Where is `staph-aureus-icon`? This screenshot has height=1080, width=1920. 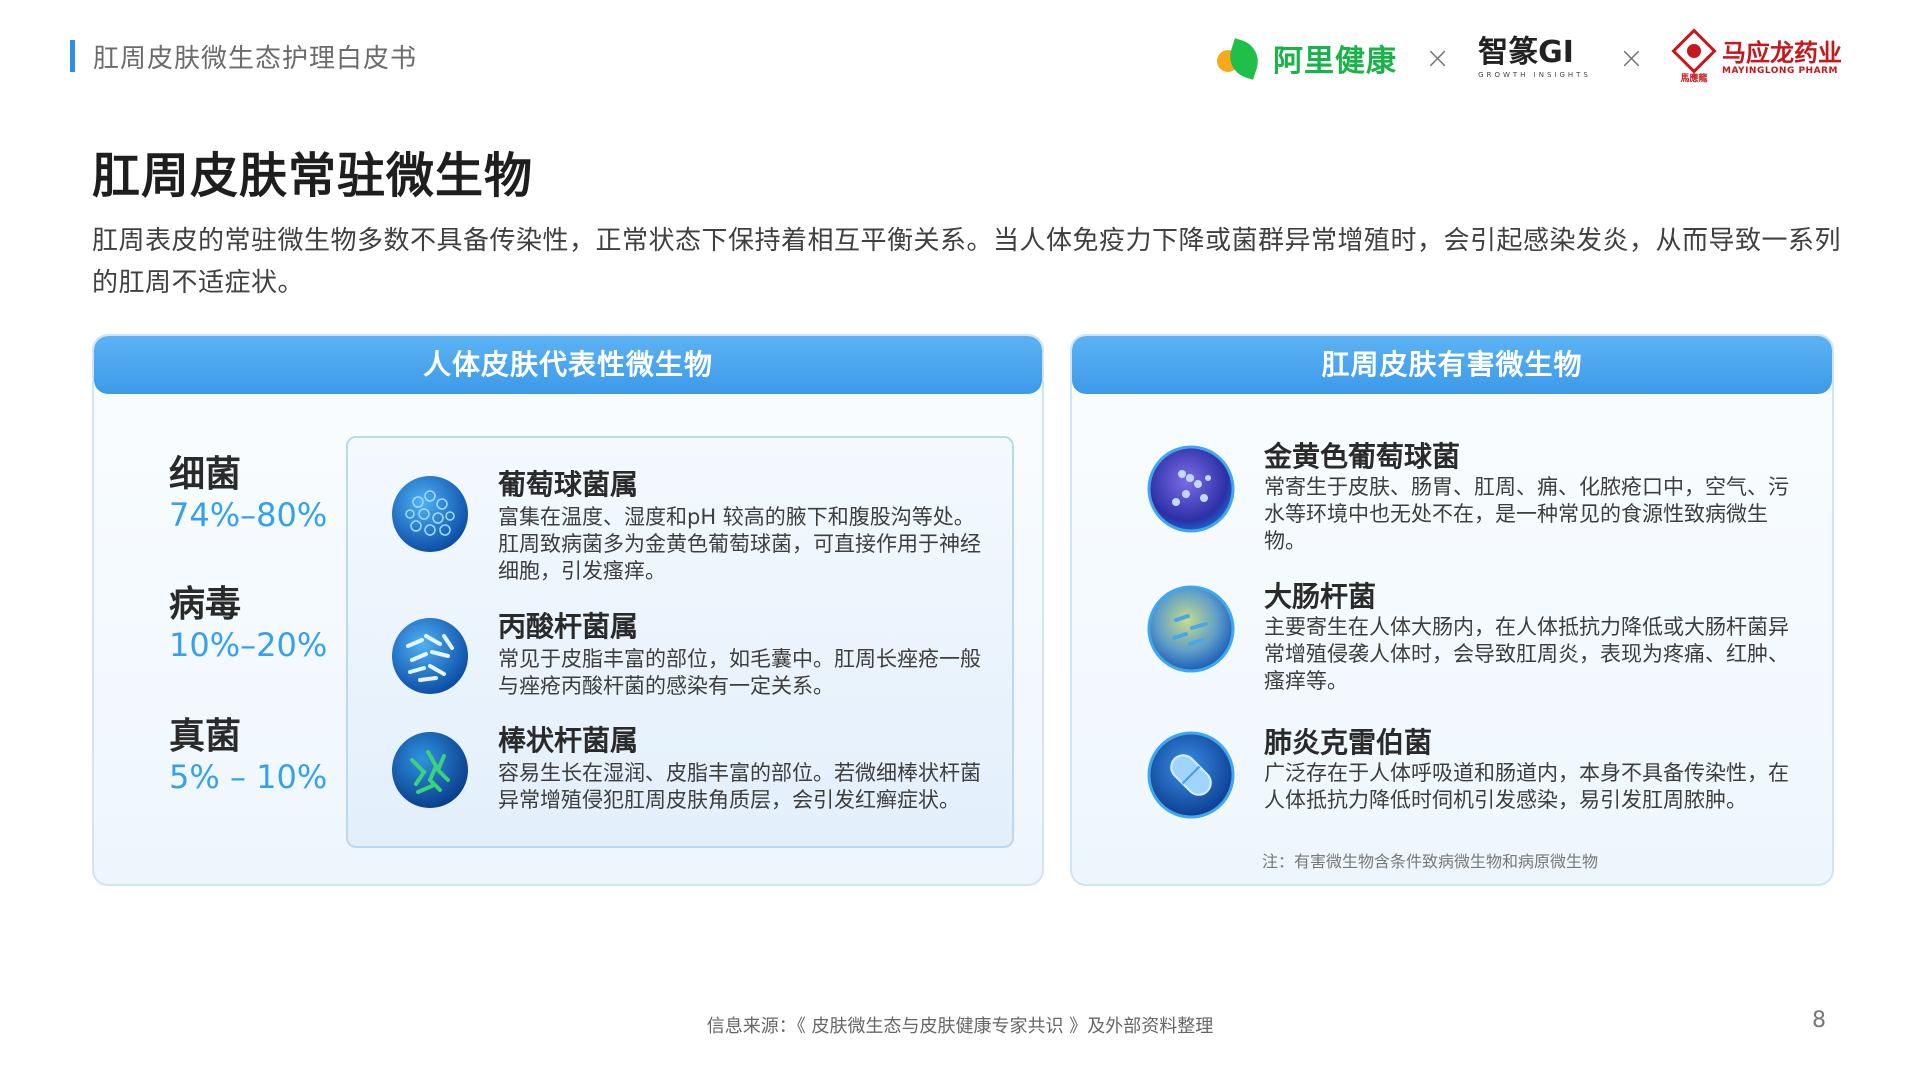
staph-aureus-icon is located at coordinates (1191, 489).